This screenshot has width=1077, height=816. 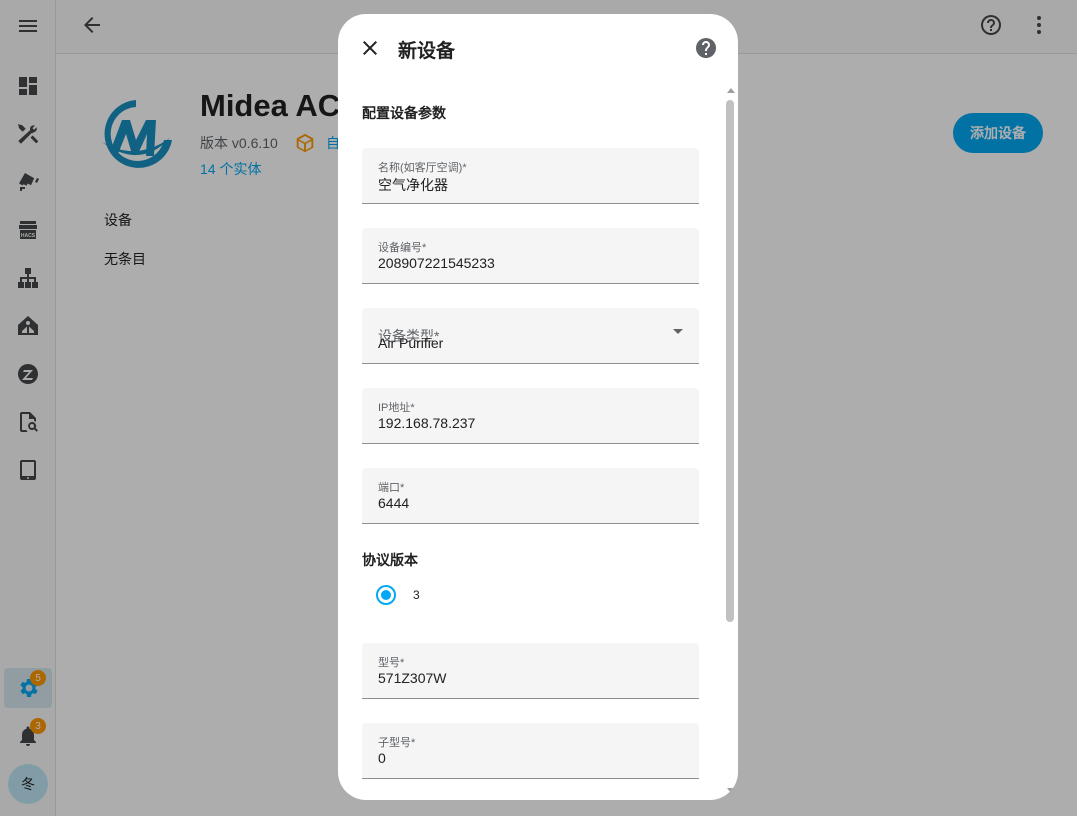 I want to click on close-button, so click(x=370, y=48).